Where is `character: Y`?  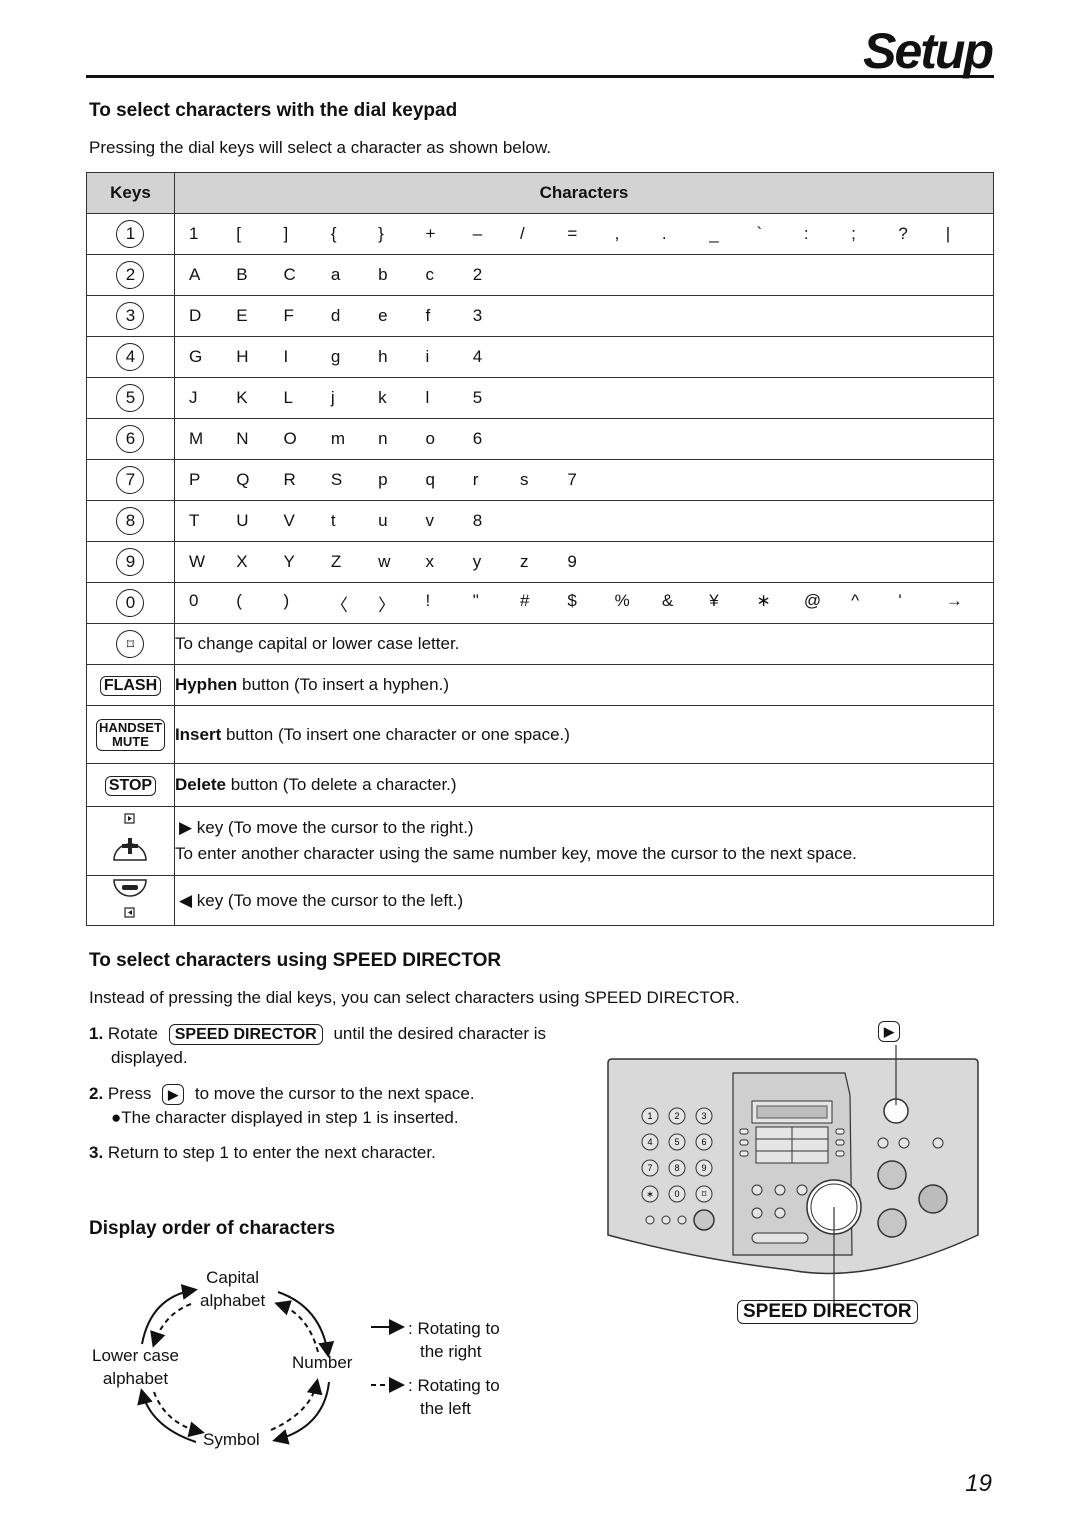 character: Y is located at coordinates (289, 561).